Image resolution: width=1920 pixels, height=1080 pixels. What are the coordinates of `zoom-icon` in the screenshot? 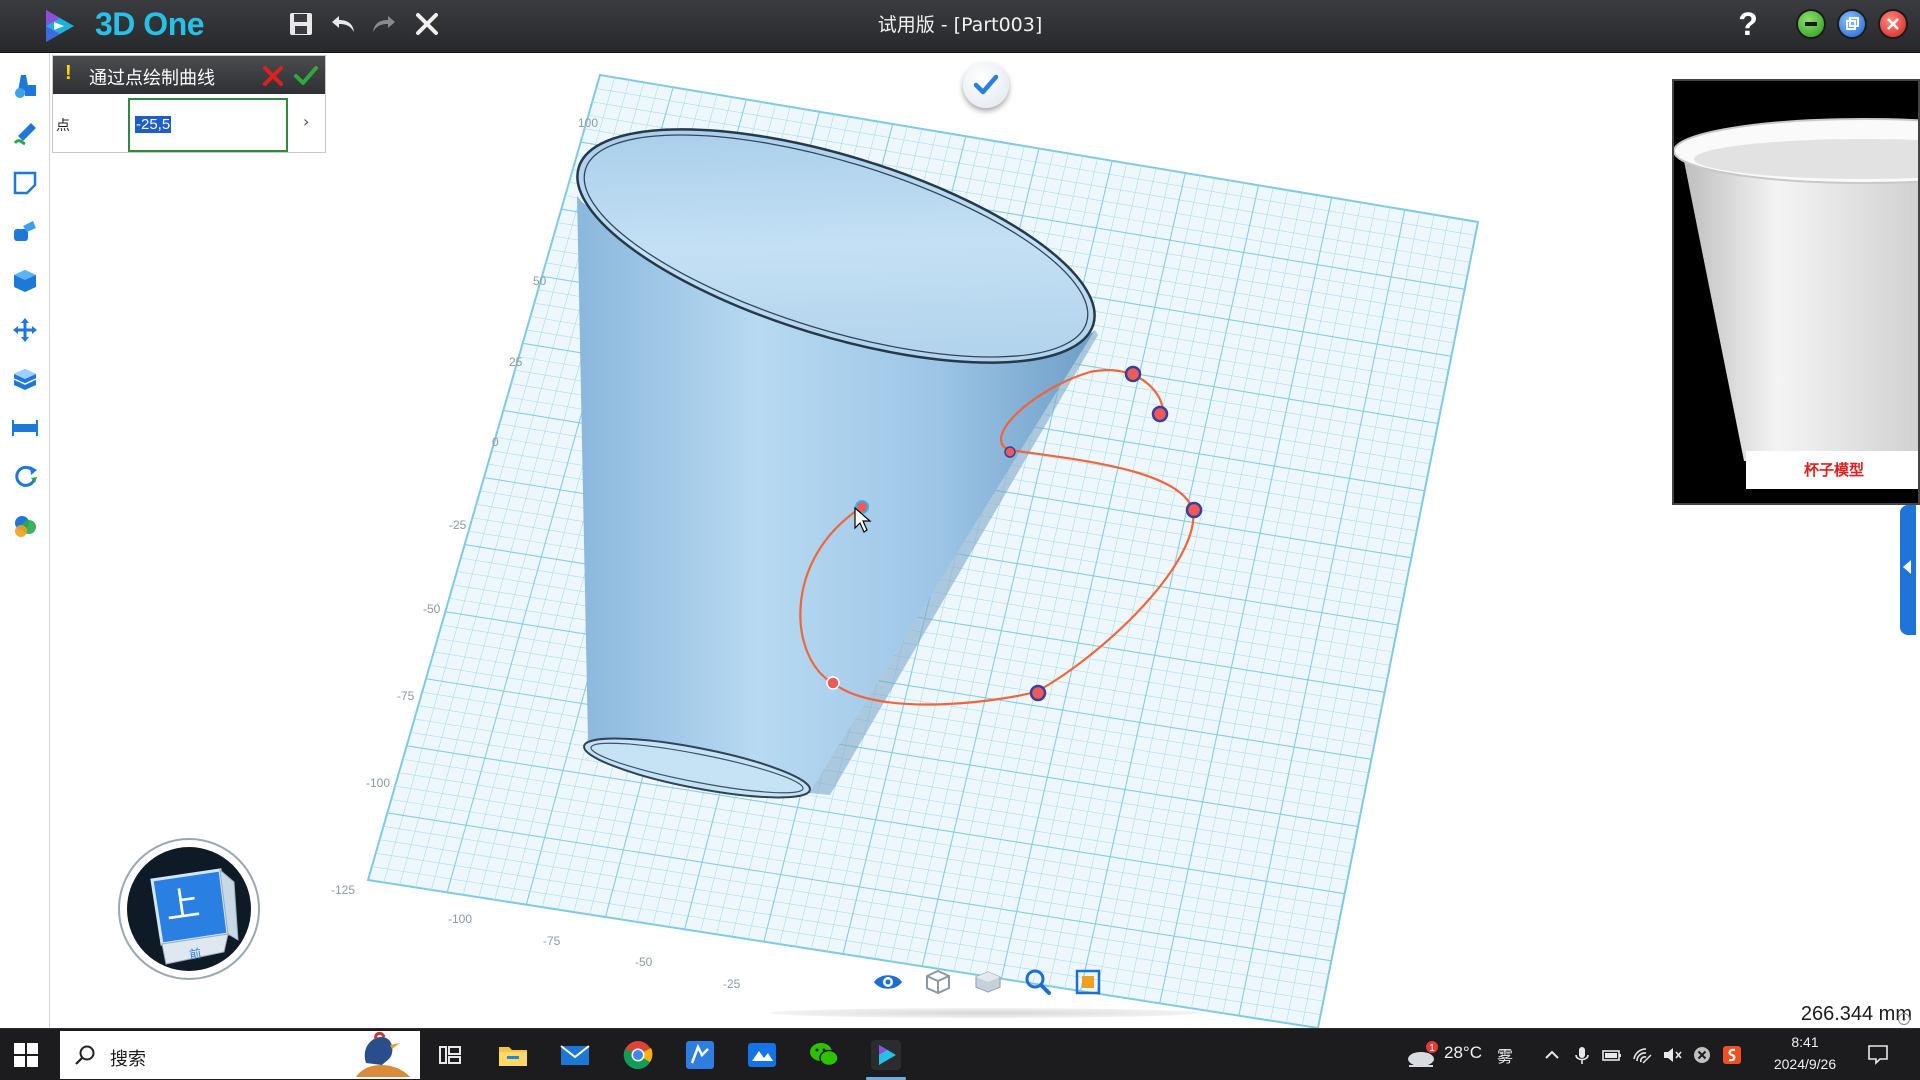 It's located at (1038, 982).